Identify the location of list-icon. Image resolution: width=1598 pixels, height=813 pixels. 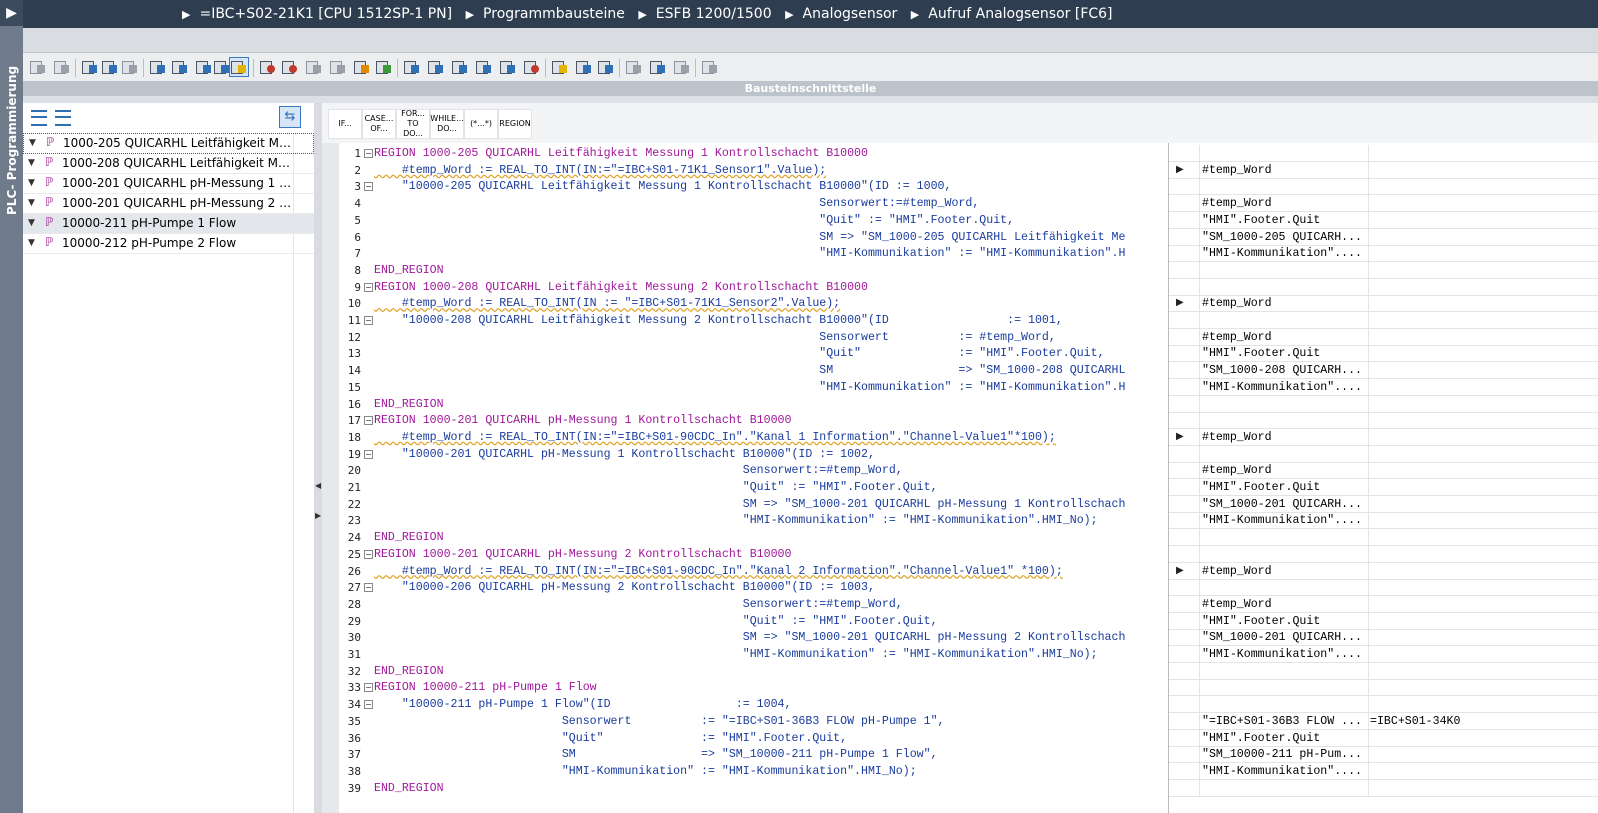
(158, 67).